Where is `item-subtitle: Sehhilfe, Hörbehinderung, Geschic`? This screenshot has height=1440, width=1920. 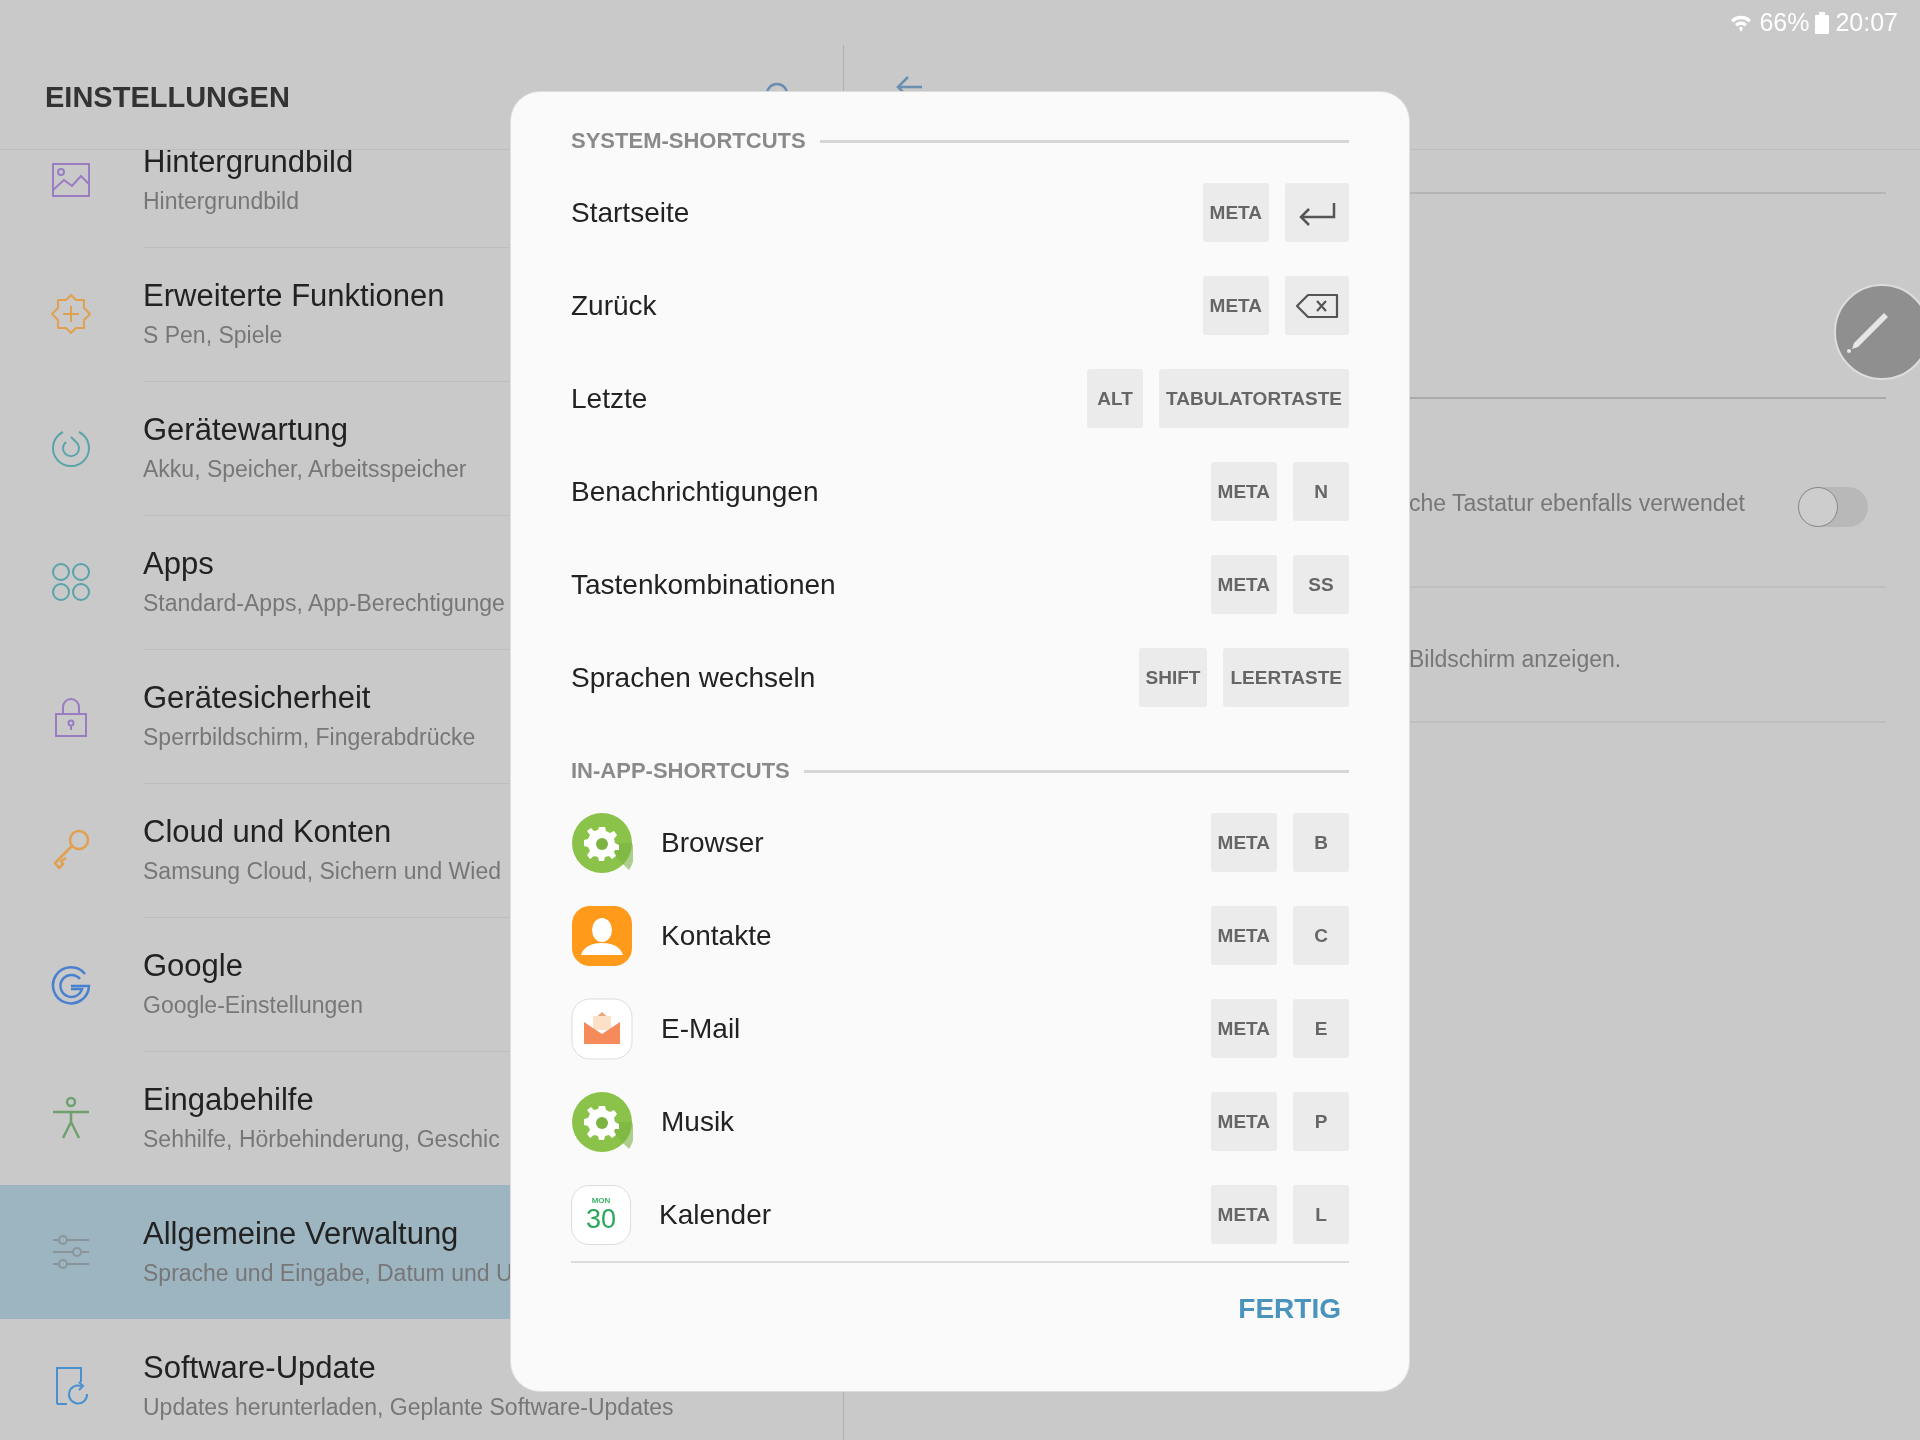
item-subtitle: Sehhilfe, Hörbehinderung, Geschic is located at coordinates (321, 1139).